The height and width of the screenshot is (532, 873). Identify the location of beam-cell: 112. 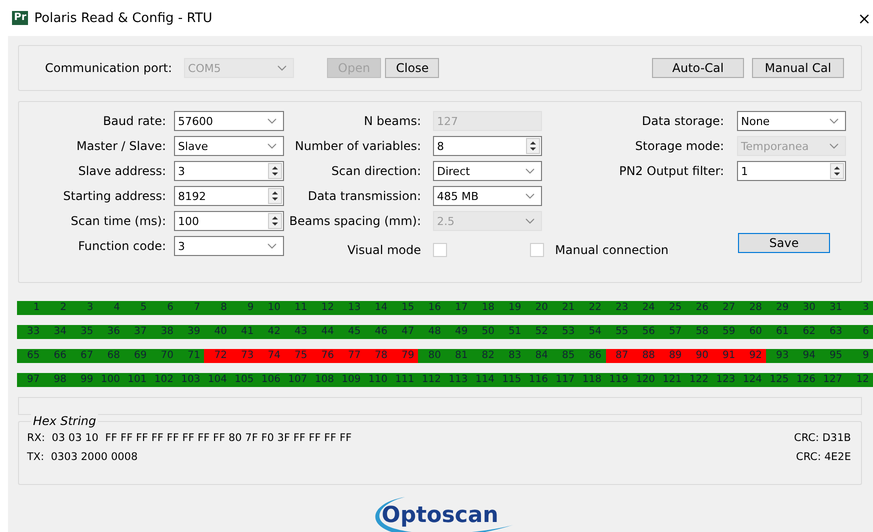
(431, 380).